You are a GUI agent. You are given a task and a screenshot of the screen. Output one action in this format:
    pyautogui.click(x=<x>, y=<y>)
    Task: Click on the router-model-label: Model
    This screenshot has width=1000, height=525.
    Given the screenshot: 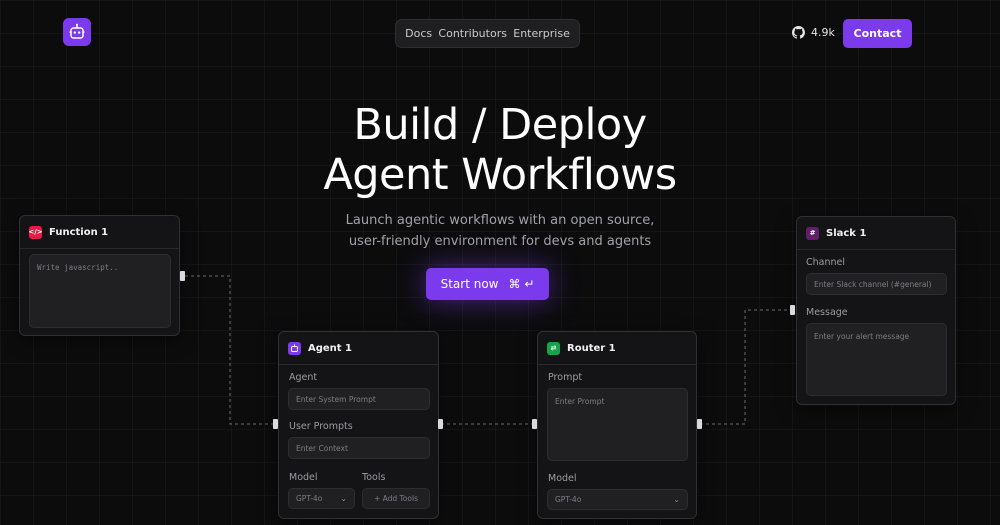 What is the action you would take?
    pyautogui.click(x=562, y=478)
    